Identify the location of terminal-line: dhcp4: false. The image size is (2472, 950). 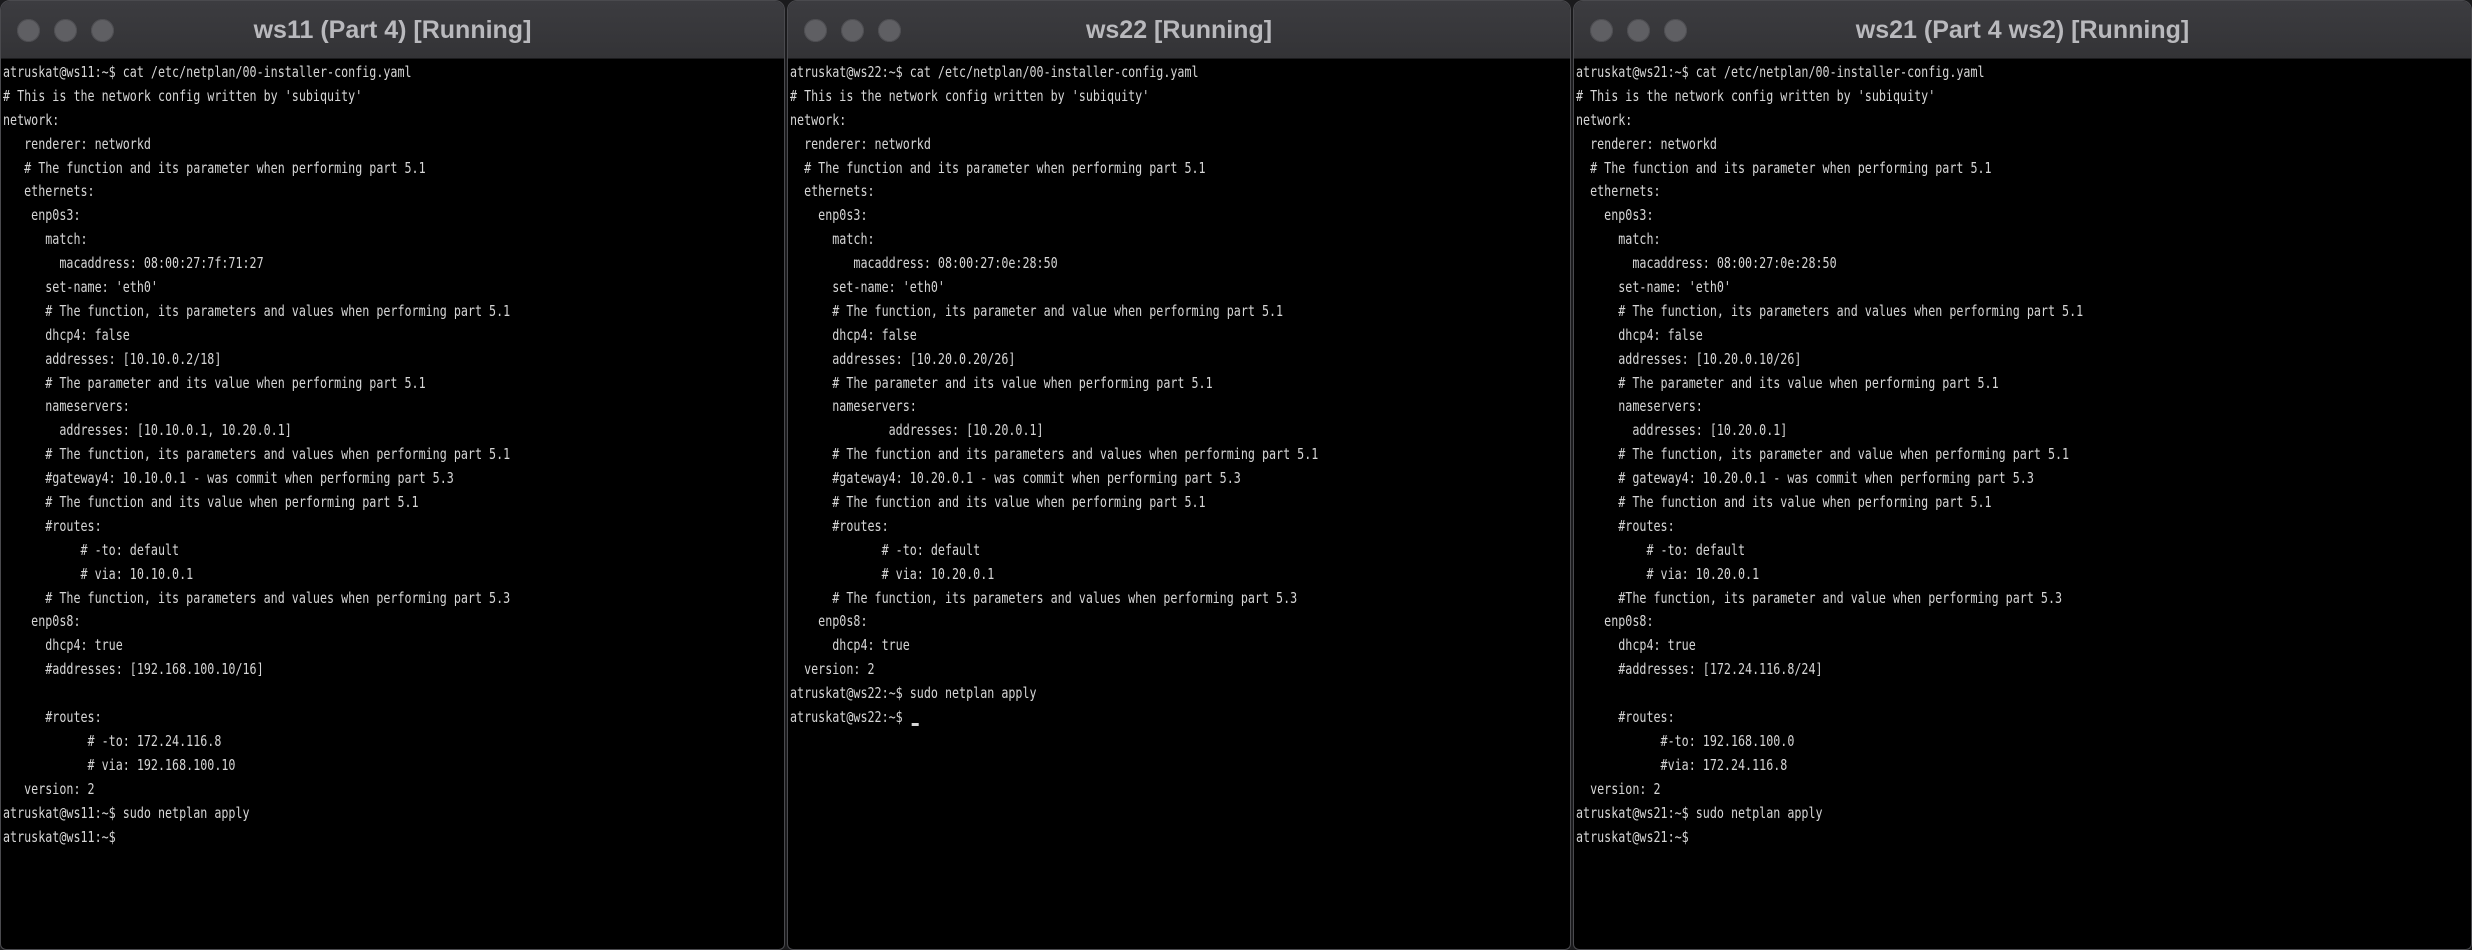
(66, 334).